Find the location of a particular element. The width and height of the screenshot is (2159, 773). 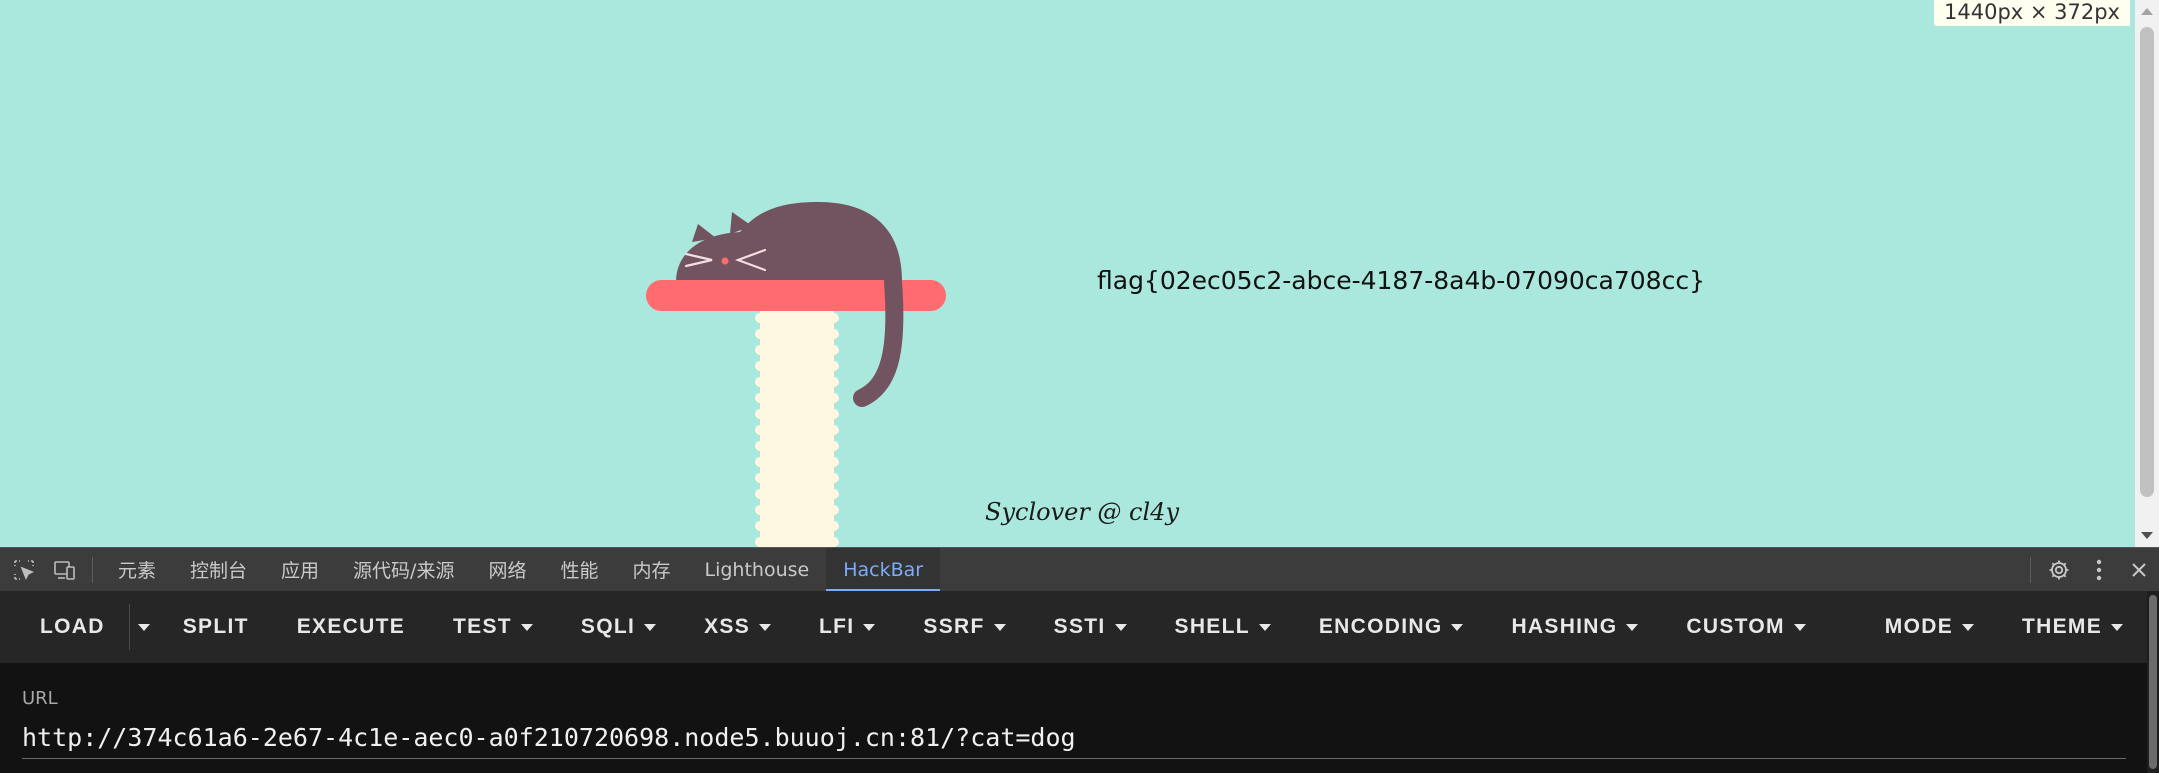

shell-menu-button: SHELL is located at coordinates (1223, 627).